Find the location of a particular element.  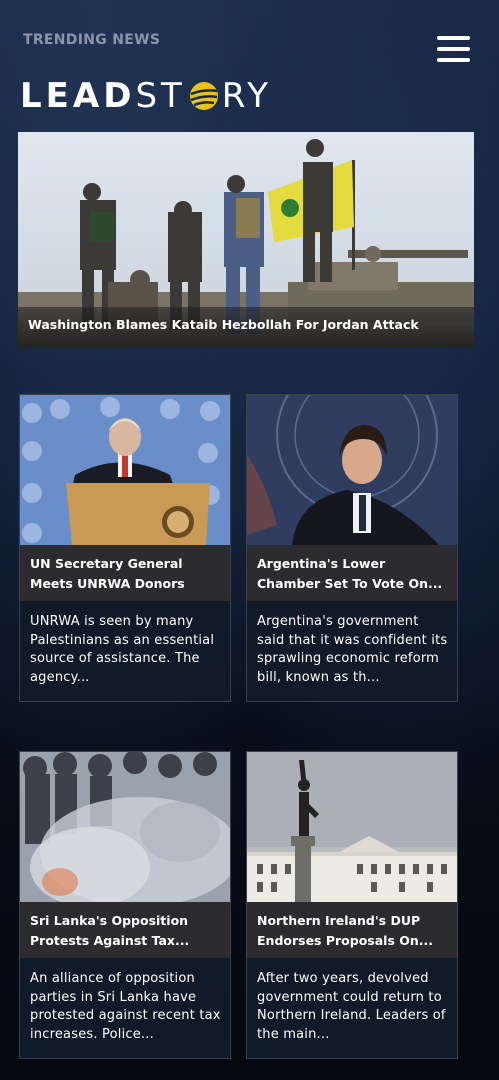

article-title: UN Secretary General Meets UNRWA Donors is located at coordinates (126, 574).